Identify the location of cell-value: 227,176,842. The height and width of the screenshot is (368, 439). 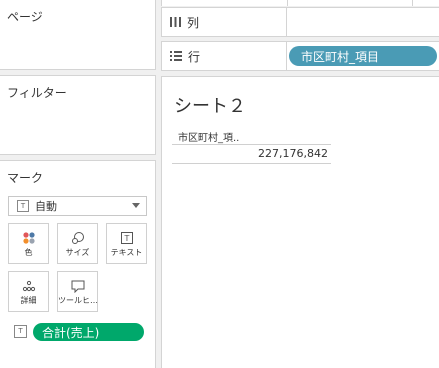
(250, 153).